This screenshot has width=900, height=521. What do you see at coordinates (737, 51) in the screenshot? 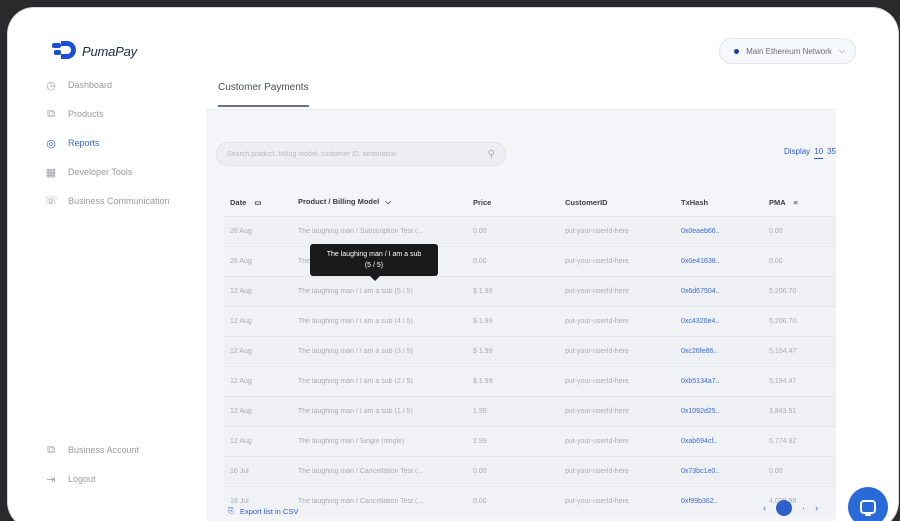
I see `network-status-dot` at bounding box center [737, 51].